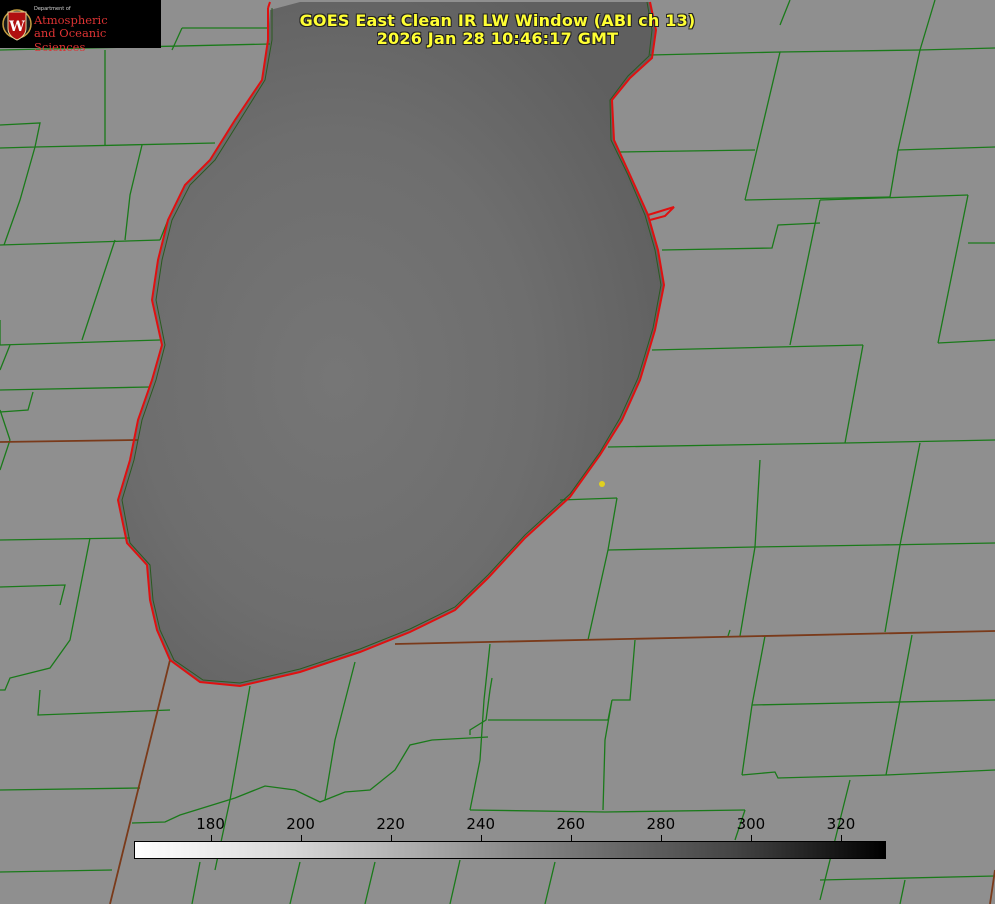 Image resolution: width=995 pixels, height=904 pixels. What do you see at coordinates (661, 824) in the screenshot?
I see `colorbar-tick-label: 280` at bounding box center [661, 824].